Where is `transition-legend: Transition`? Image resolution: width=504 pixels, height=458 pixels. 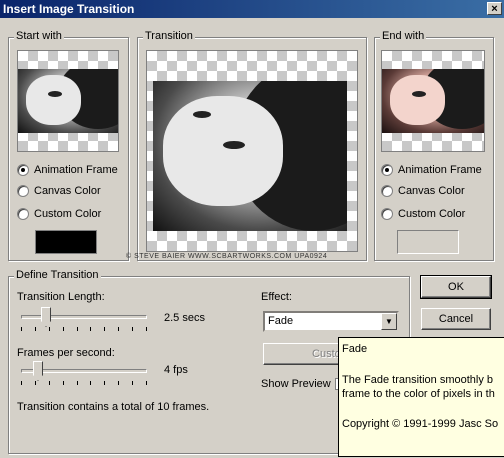
transition-legend: Transition is located at coordinates (169, 36).